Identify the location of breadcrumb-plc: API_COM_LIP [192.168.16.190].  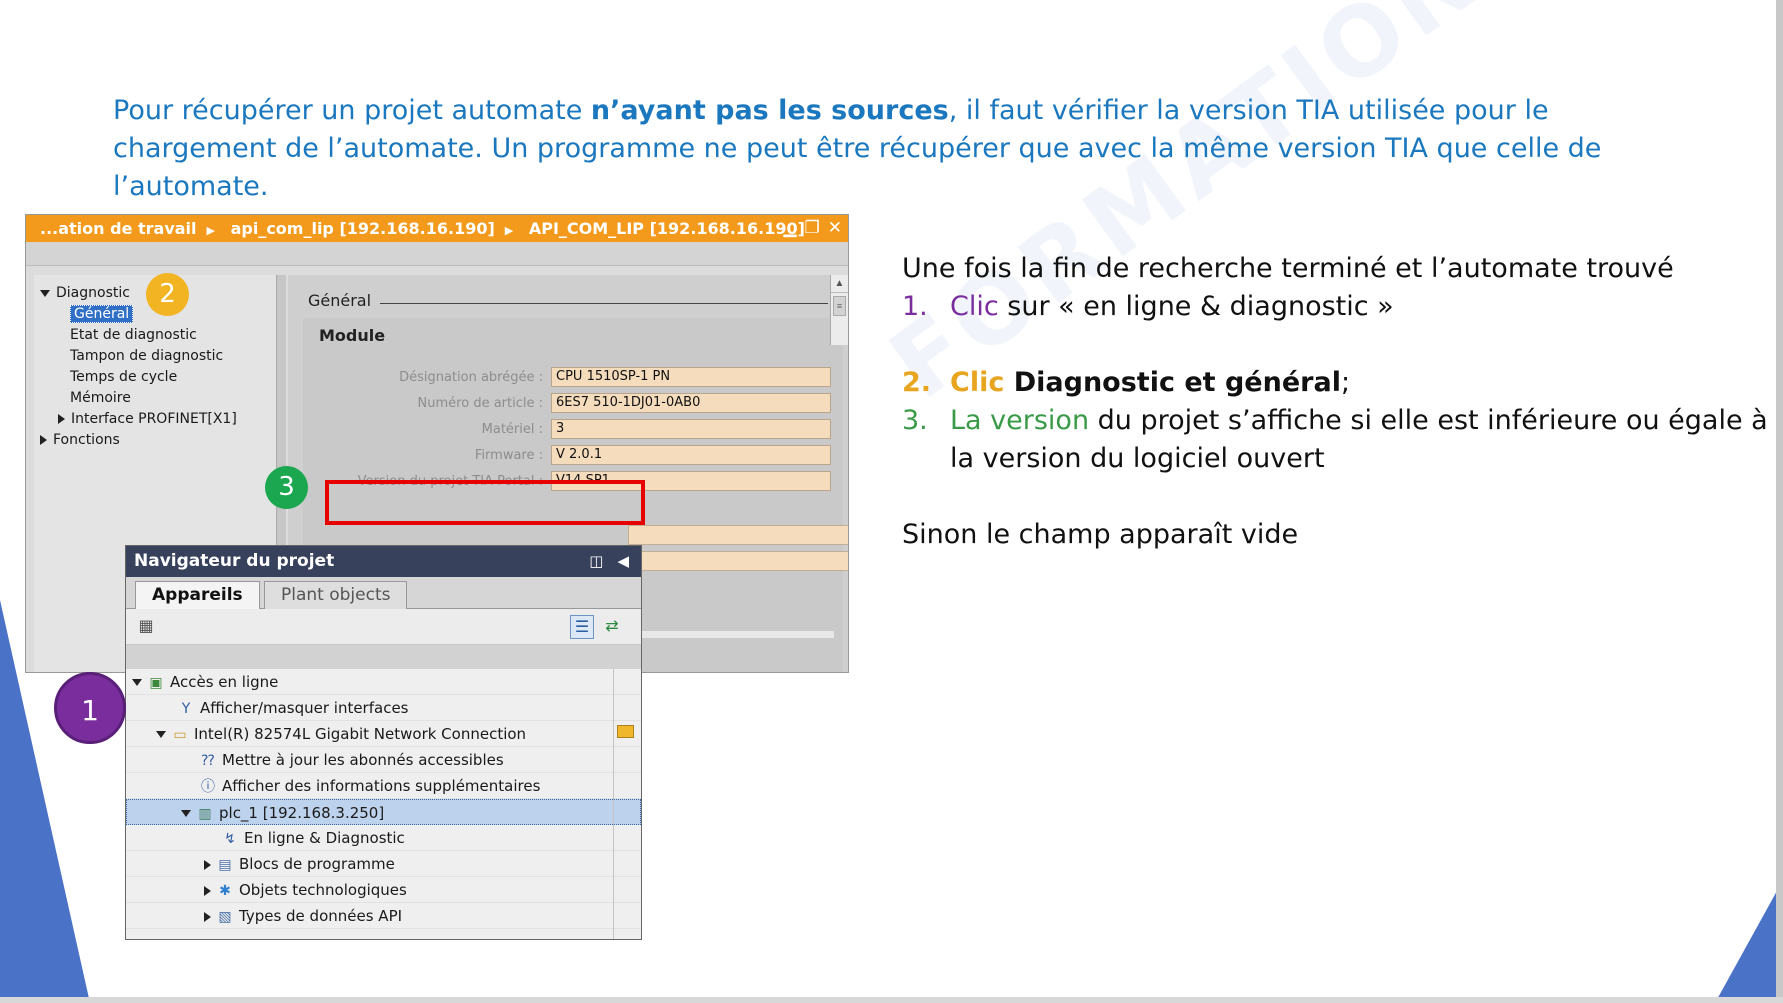
(667, 228).